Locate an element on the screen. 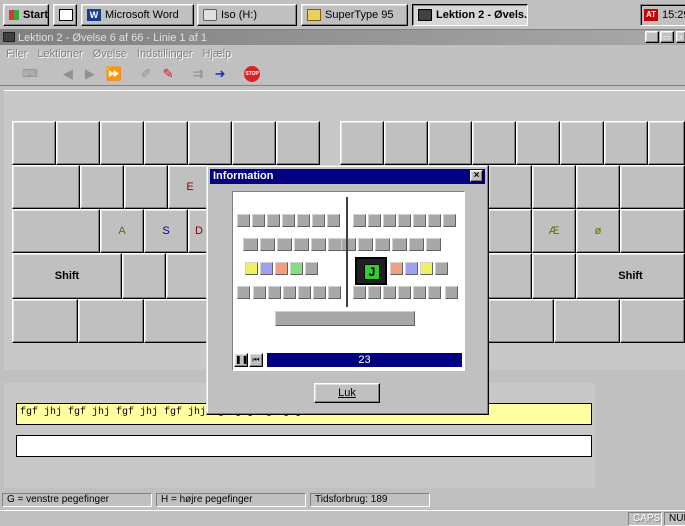 The height and width of the screenshot is (526, 685). luk-button: Luk is located at coordinates (347, 393).